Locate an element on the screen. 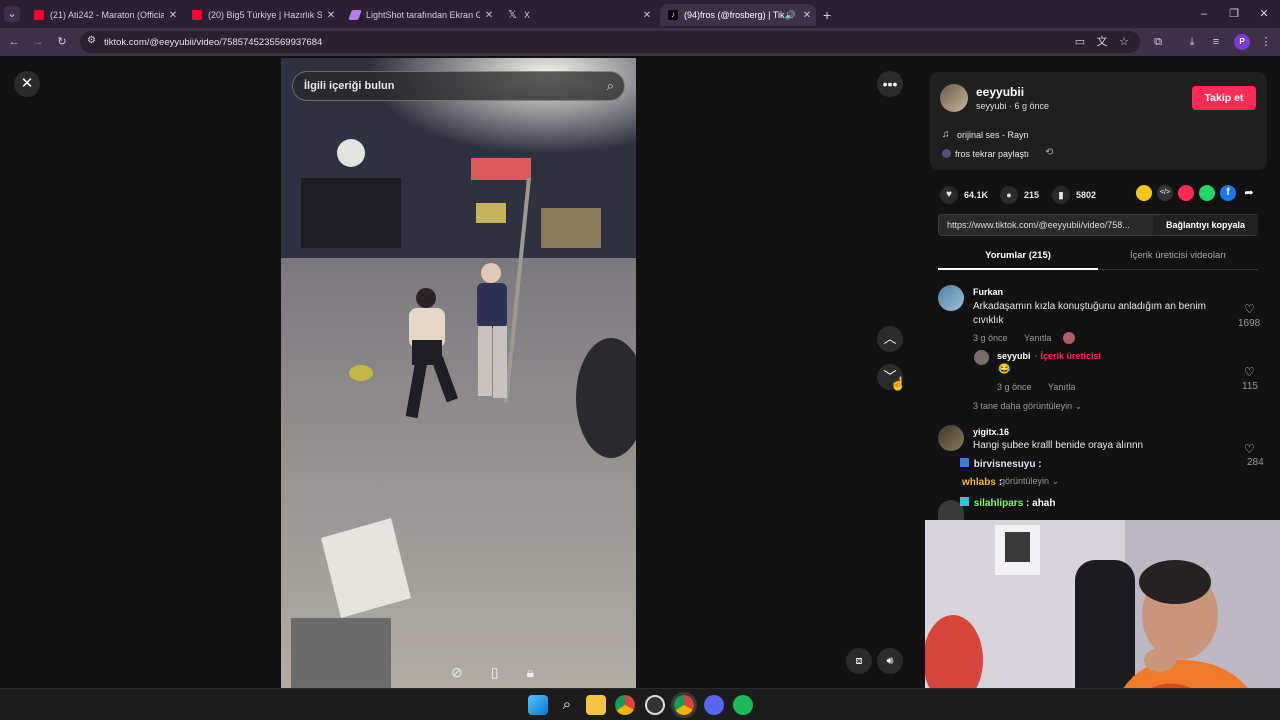  follow-button: Takip et is located at coordinates (1224, 98).